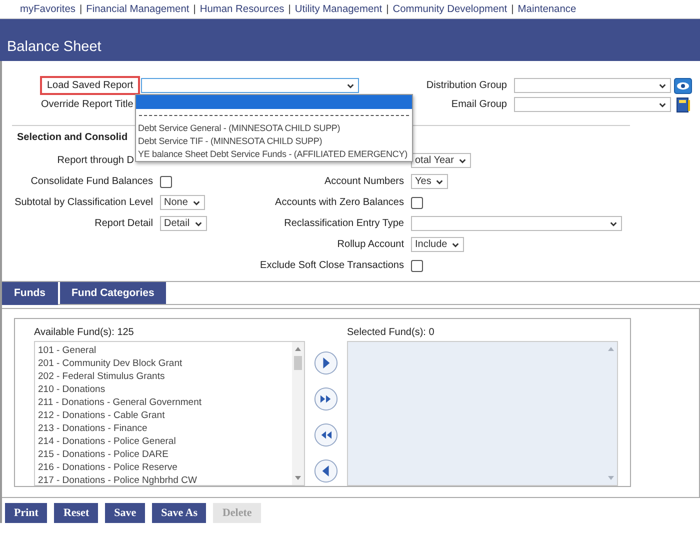 The width and height of the screenshot is (700, 541). What do you see at coordinates (91, 181) in the screenshot?
I see `field-label: Consolidate Fund Balances` at bounding box center [91, 181].